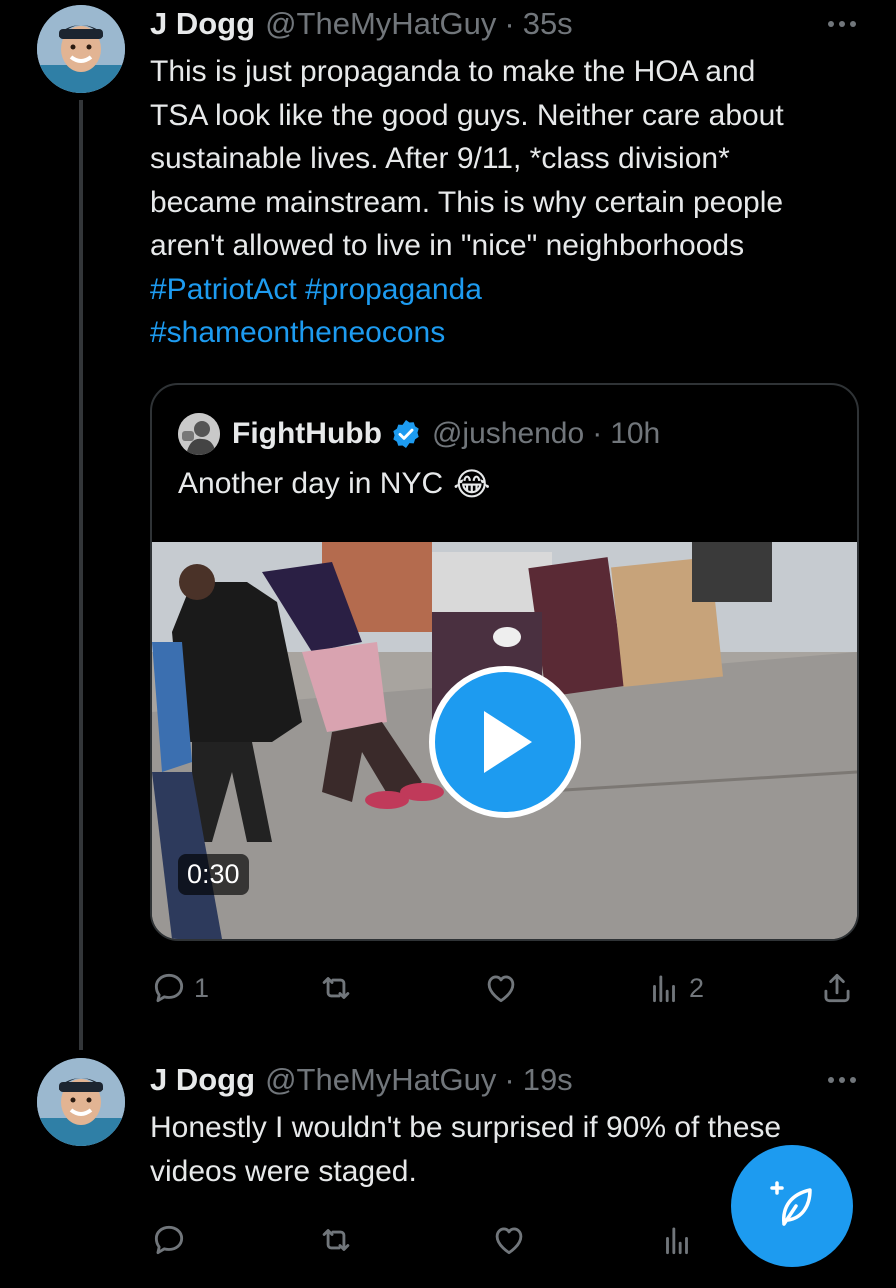 The height and width of the screenshot is (1288, 896). I want to click on verified-badge-icon, so click(406, 434).